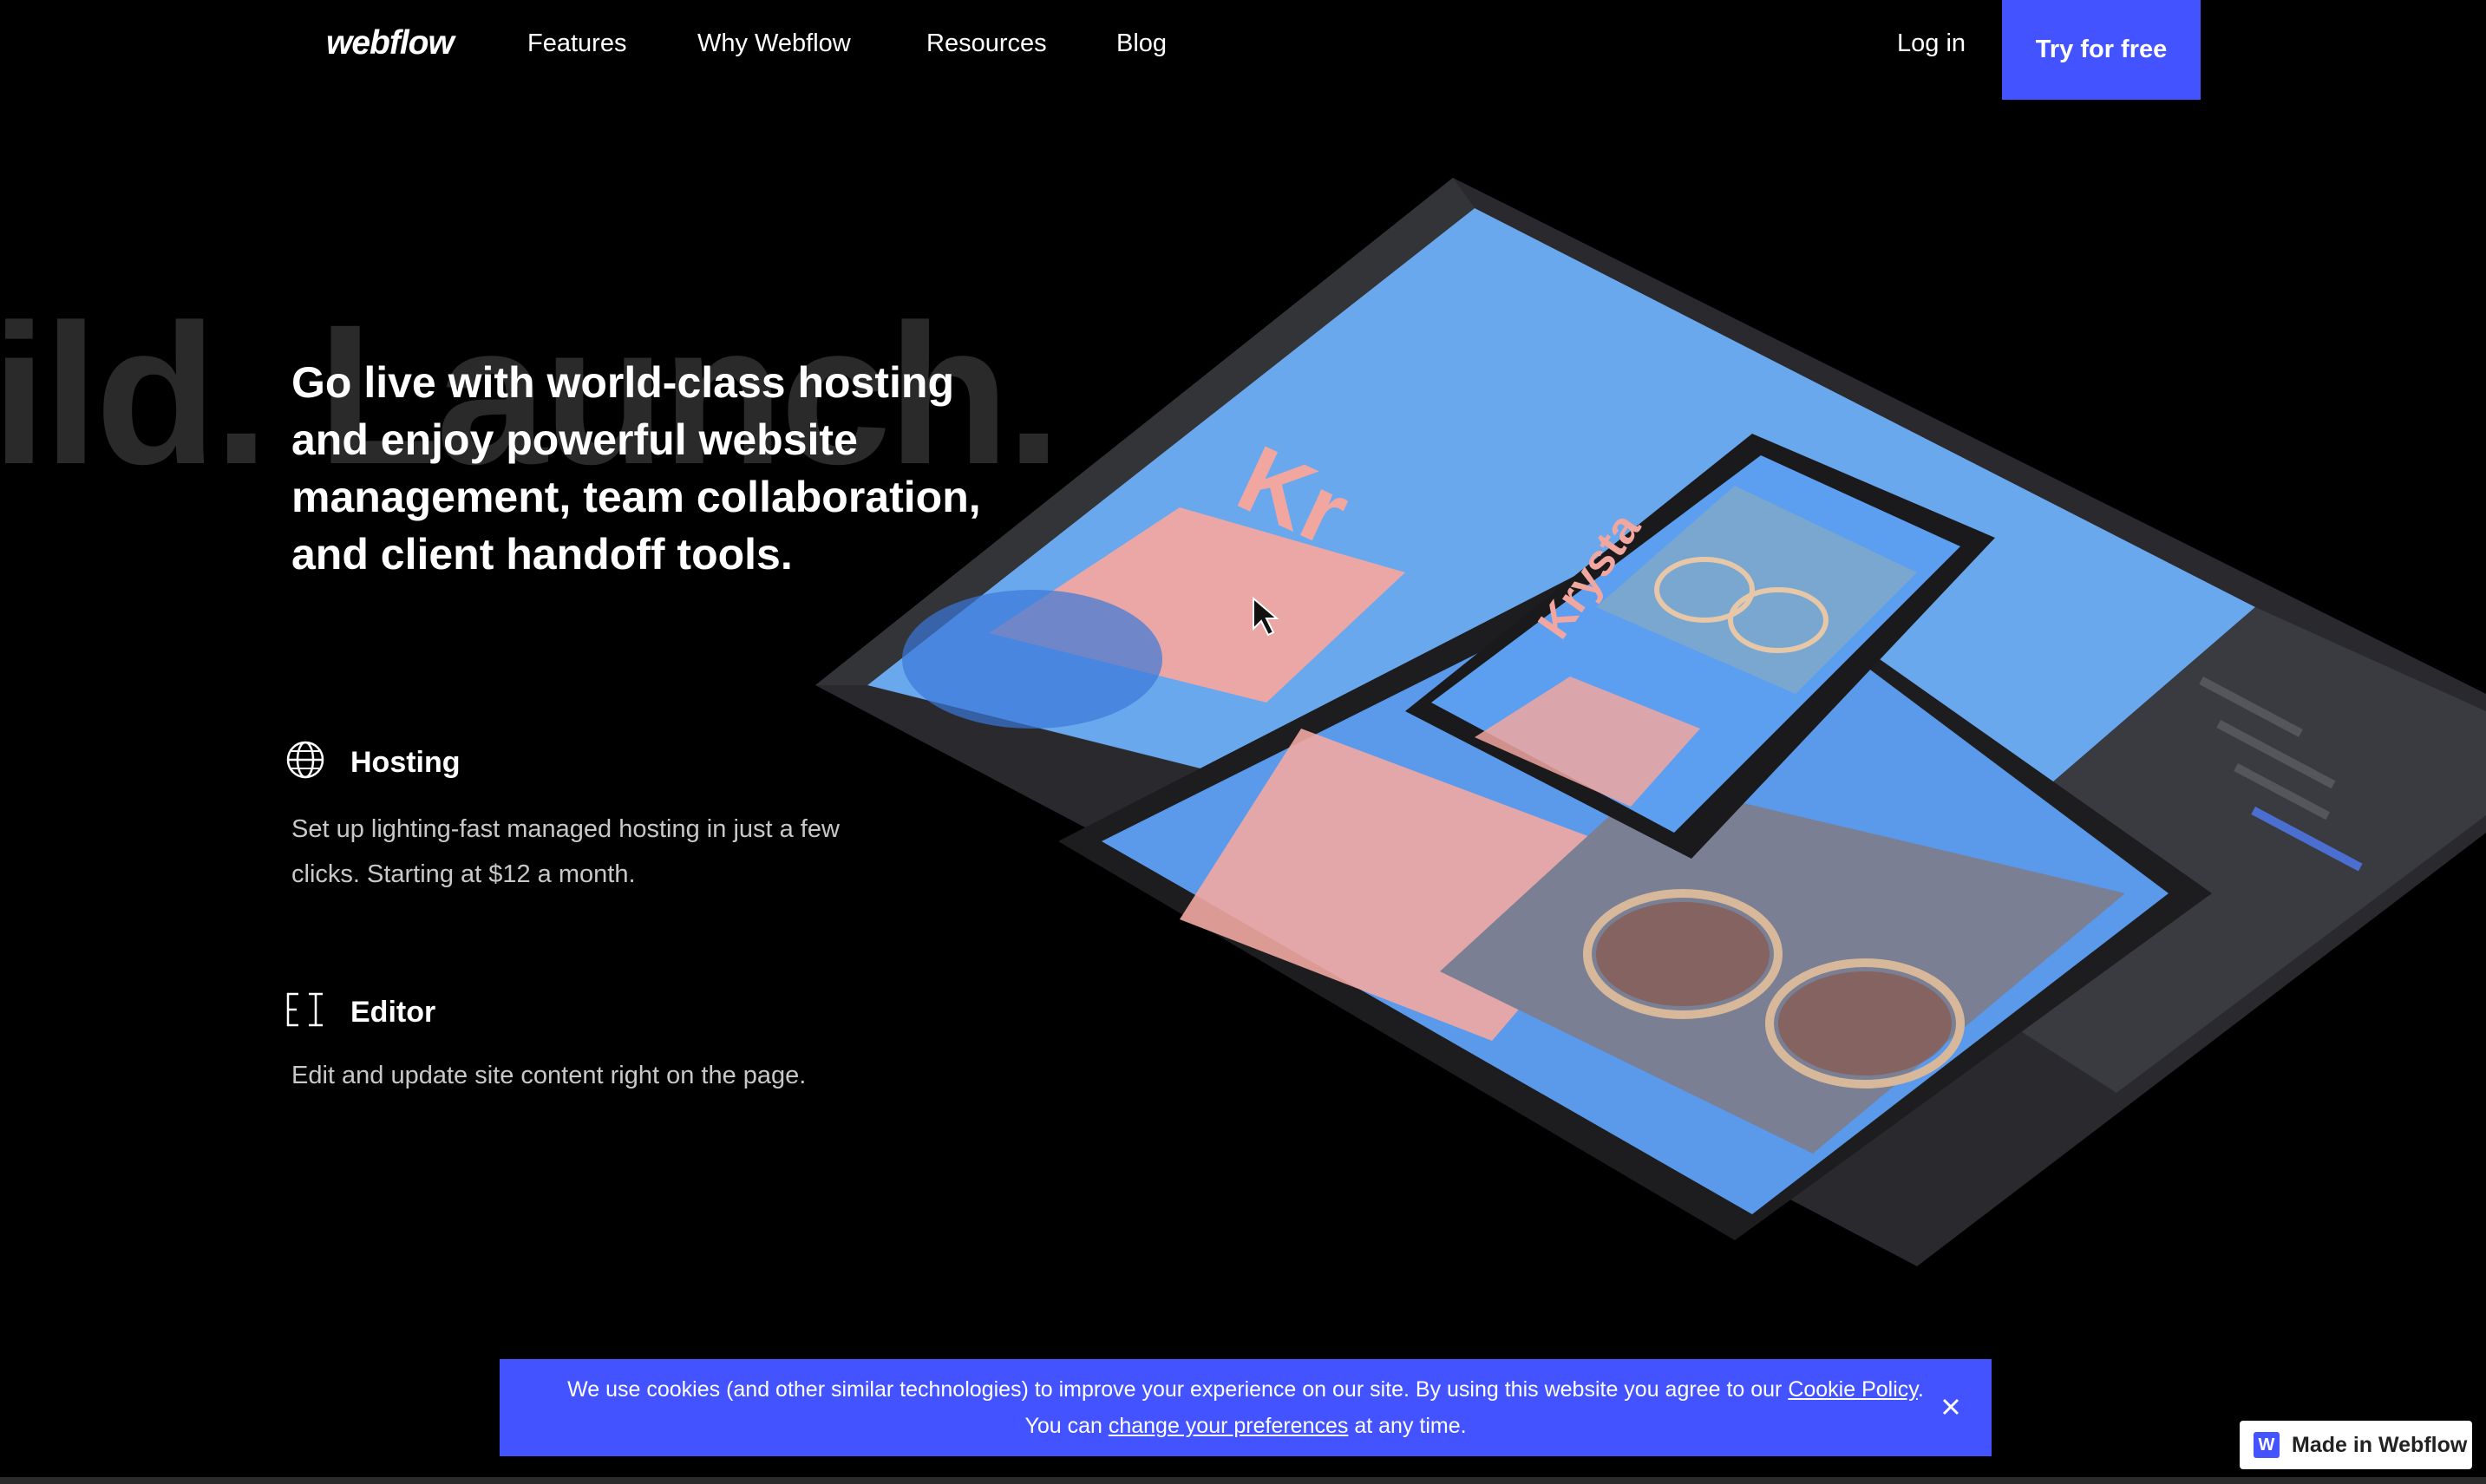 The width and height of the screenshot is (2486, 1484). What do you see at coordinates (774, 44) in the screenshot?
I see `nav-why-webflow: Why Webflow` at bounding box center [774, 44].